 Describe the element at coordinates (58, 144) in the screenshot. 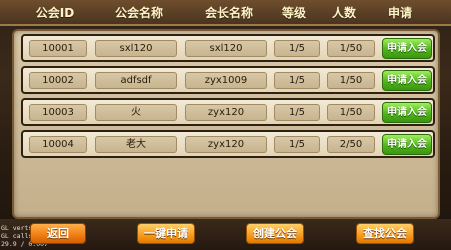

I see `guild-id: 10004` at that location.